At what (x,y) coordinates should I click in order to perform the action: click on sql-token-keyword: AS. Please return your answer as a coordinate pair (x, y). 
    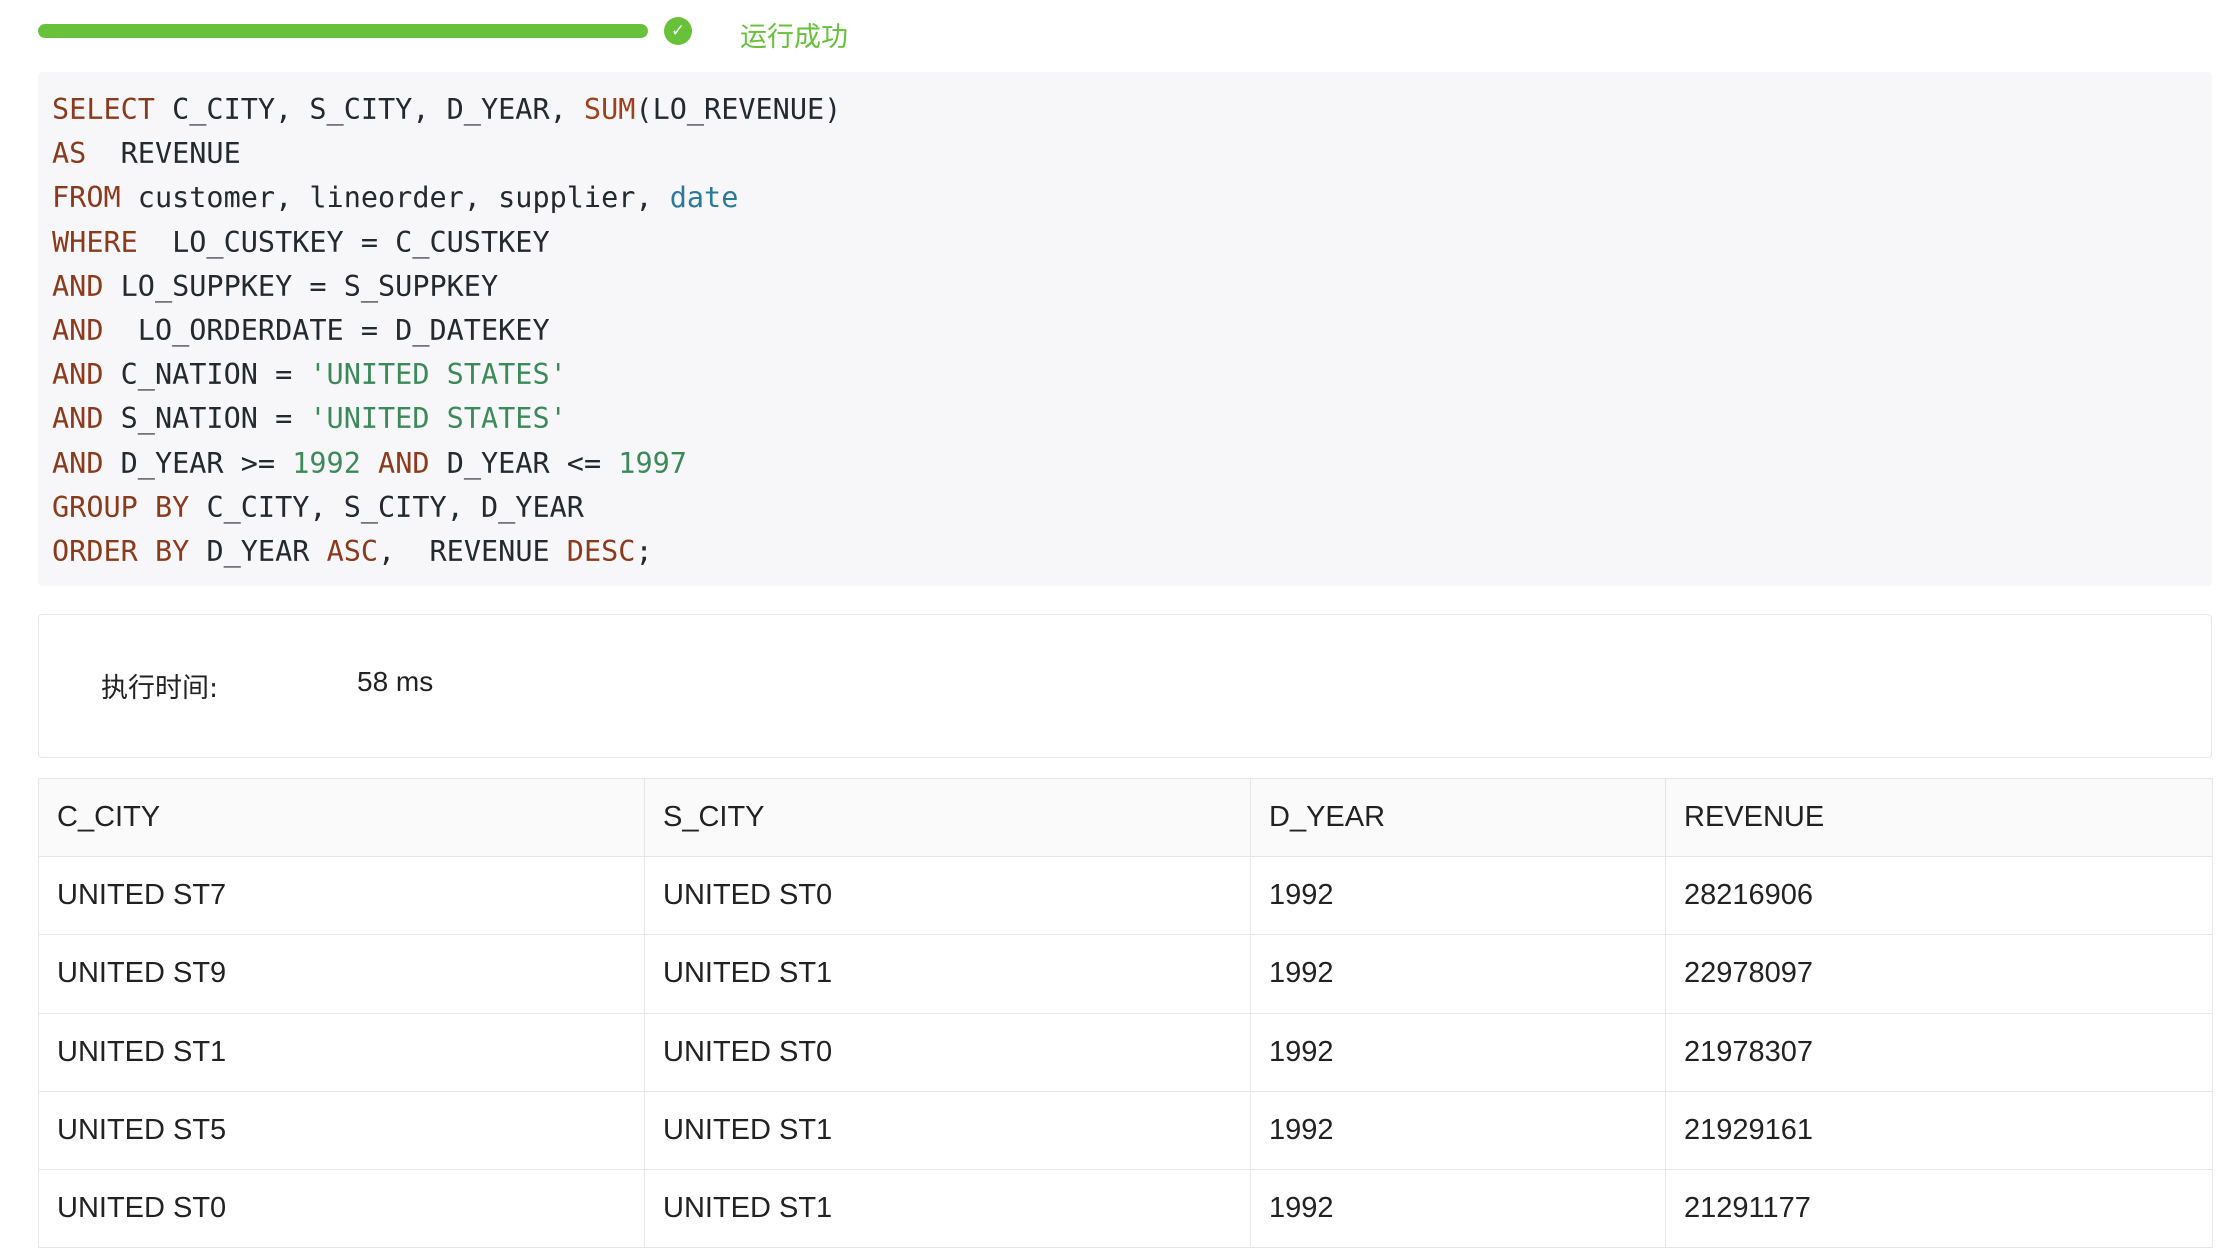
    Looking at the image, I should click on (69, 154).